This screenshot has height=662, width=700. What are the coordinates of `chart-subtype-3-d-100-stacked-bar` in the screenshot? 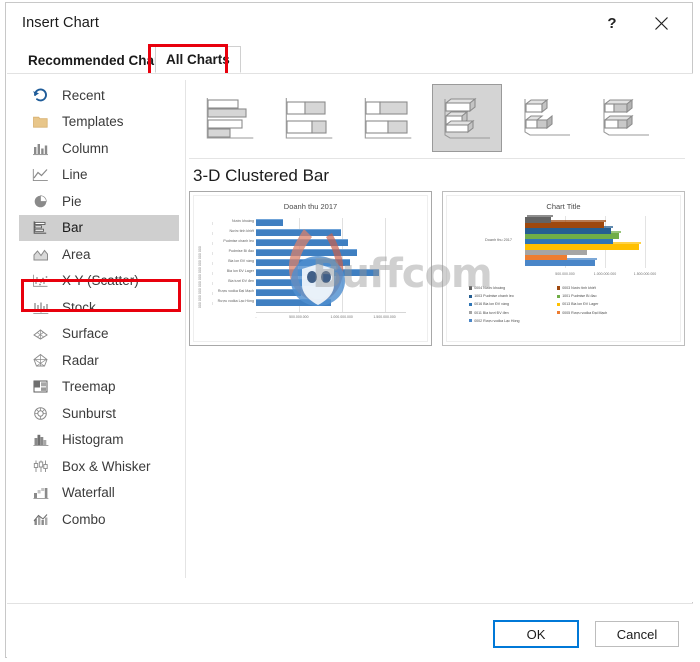 It's located at (625, 118).